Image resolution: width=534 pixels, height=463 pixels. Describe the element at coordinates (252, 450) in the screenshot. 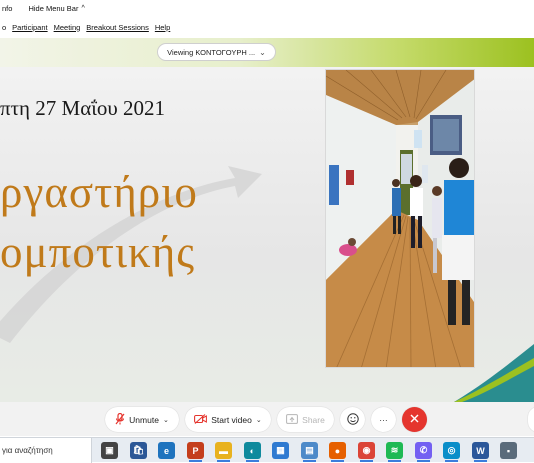

I see `edge-icon: ◐` at that location.